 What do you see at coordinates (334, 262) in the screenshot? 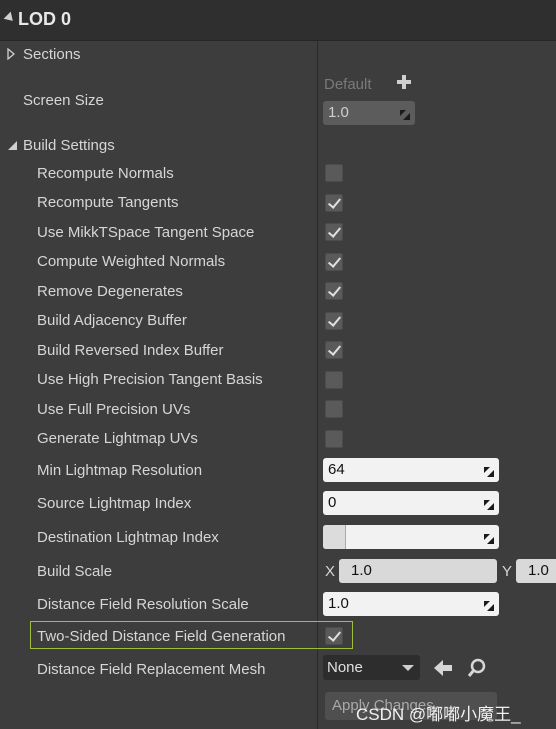
I see `weighted-normals-checkbox` at bounding box center [334, 262].